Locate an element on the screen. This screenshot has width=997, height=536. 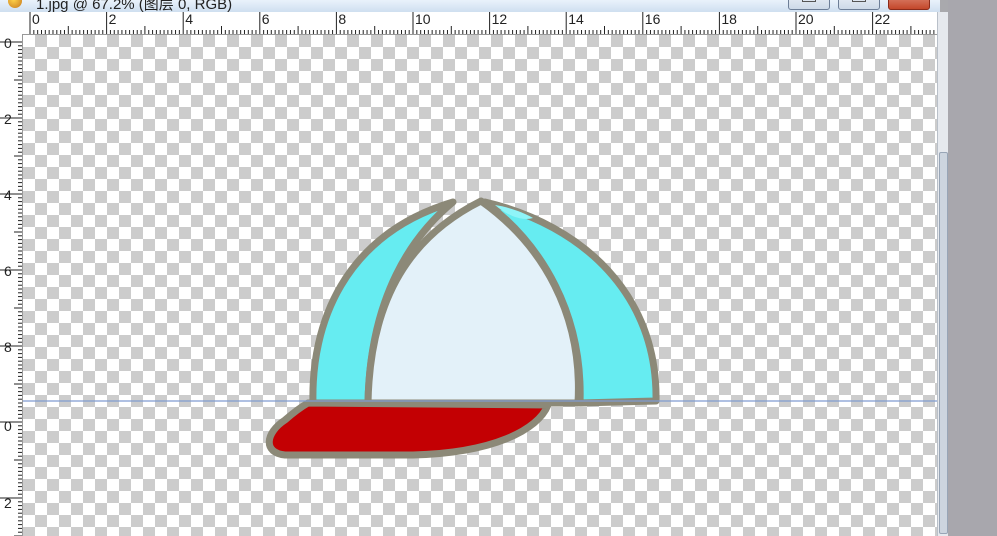
vertical-ruler-label: 8 is located at coordinates (8, 347).